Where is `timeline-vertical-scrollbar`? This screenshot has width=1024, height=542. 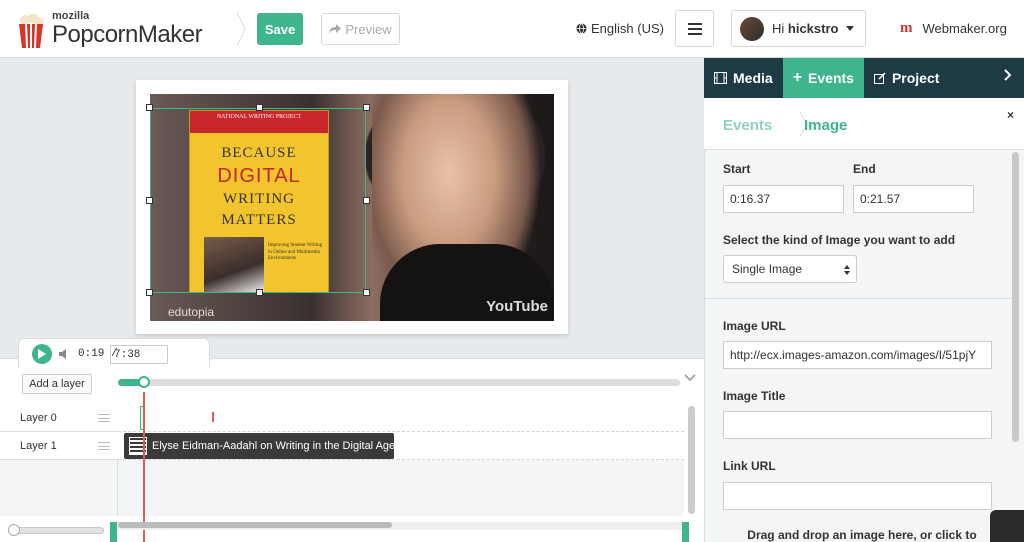
timeline-vertical-scrollbar is located at coordinates (691, 460).